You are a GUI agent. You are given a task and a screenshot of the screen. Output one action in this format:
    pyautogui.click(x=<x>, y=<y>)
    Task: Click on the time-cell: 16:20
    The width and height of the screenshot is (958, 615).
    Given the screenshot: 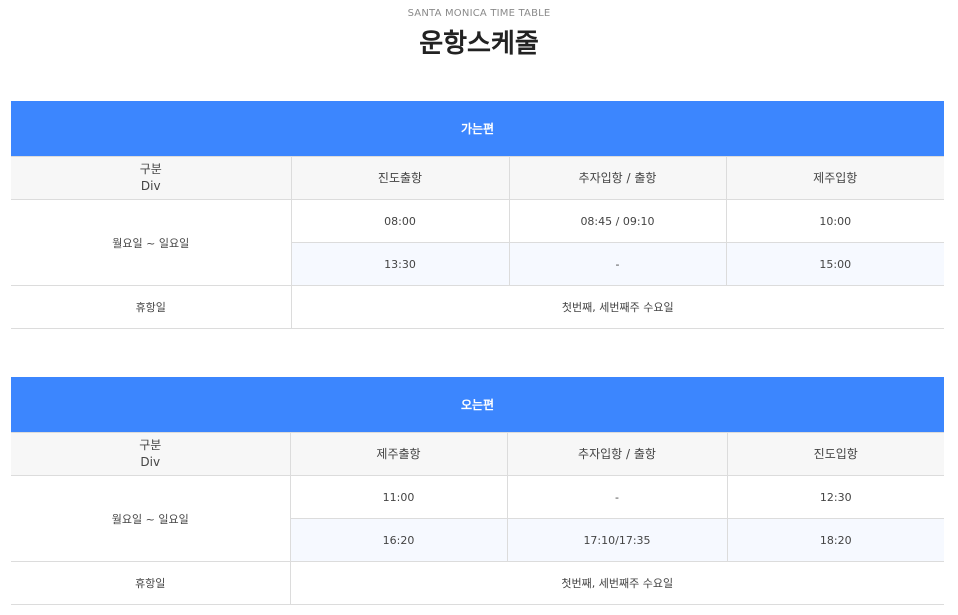 What is the action you would take?
    pyautogui.click(x=398, y=540)
    